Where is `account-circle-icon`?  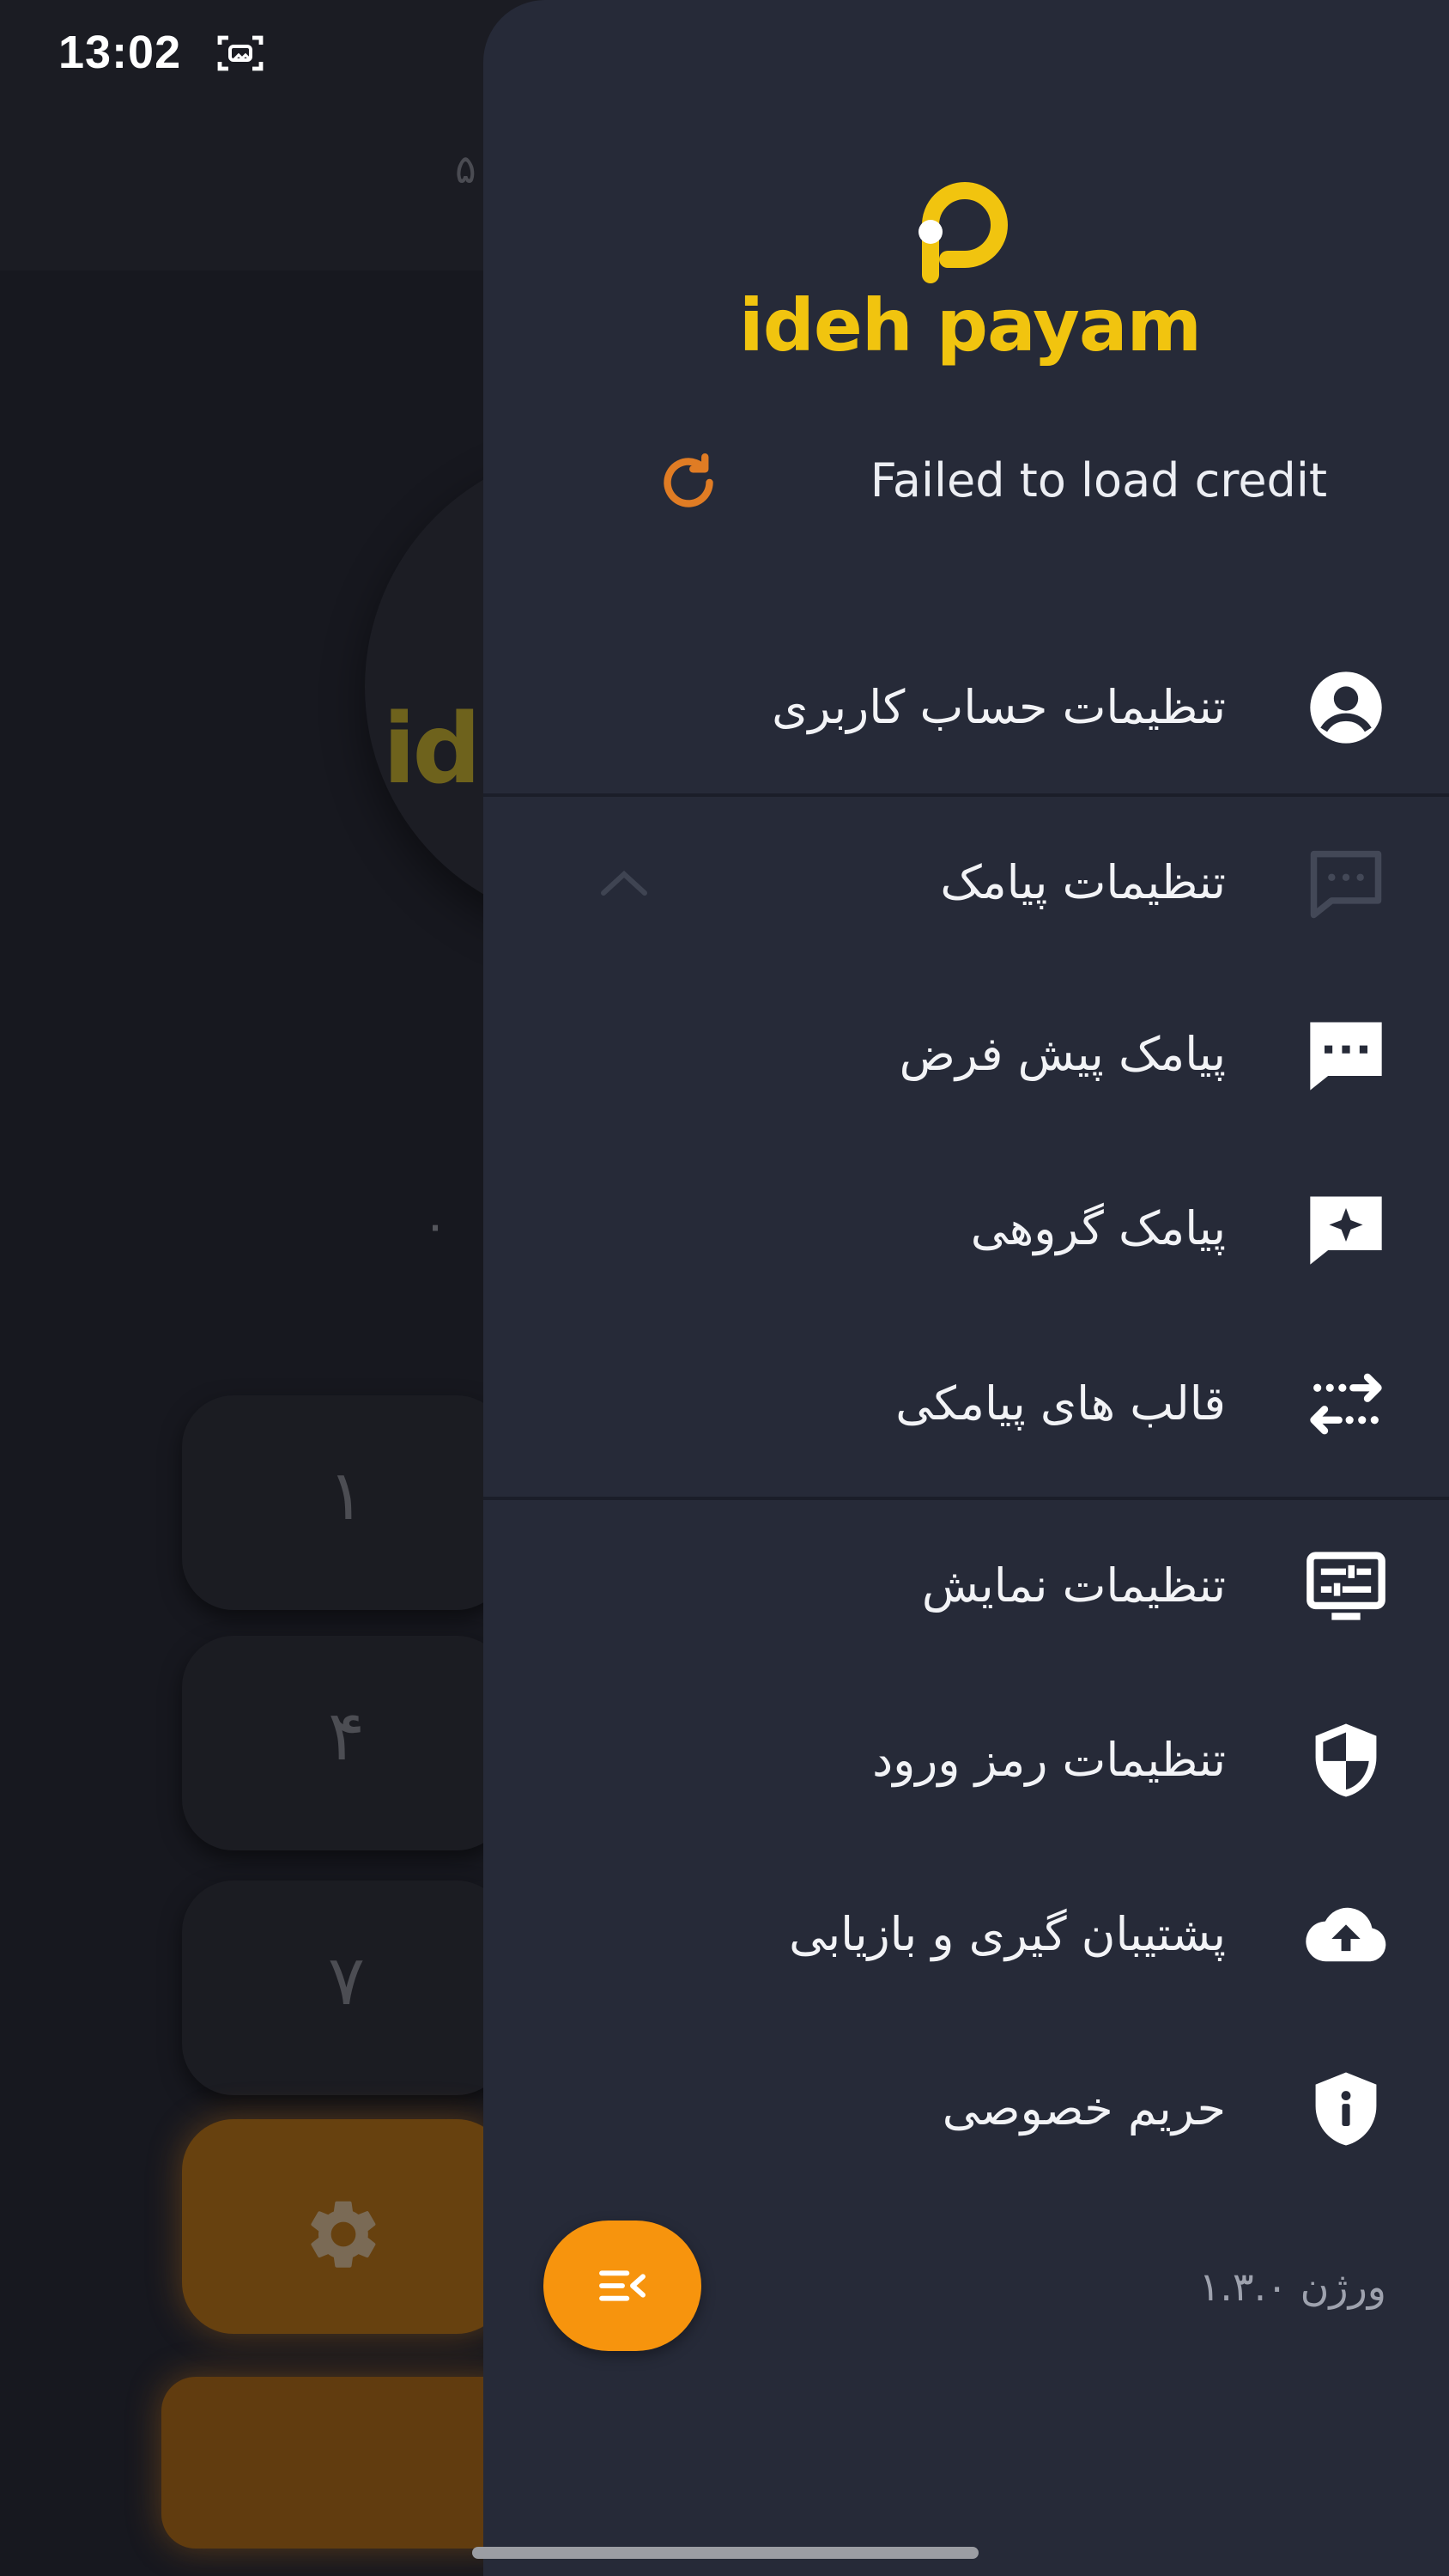
account-circle-icon is located at coordinates (1346, 707).